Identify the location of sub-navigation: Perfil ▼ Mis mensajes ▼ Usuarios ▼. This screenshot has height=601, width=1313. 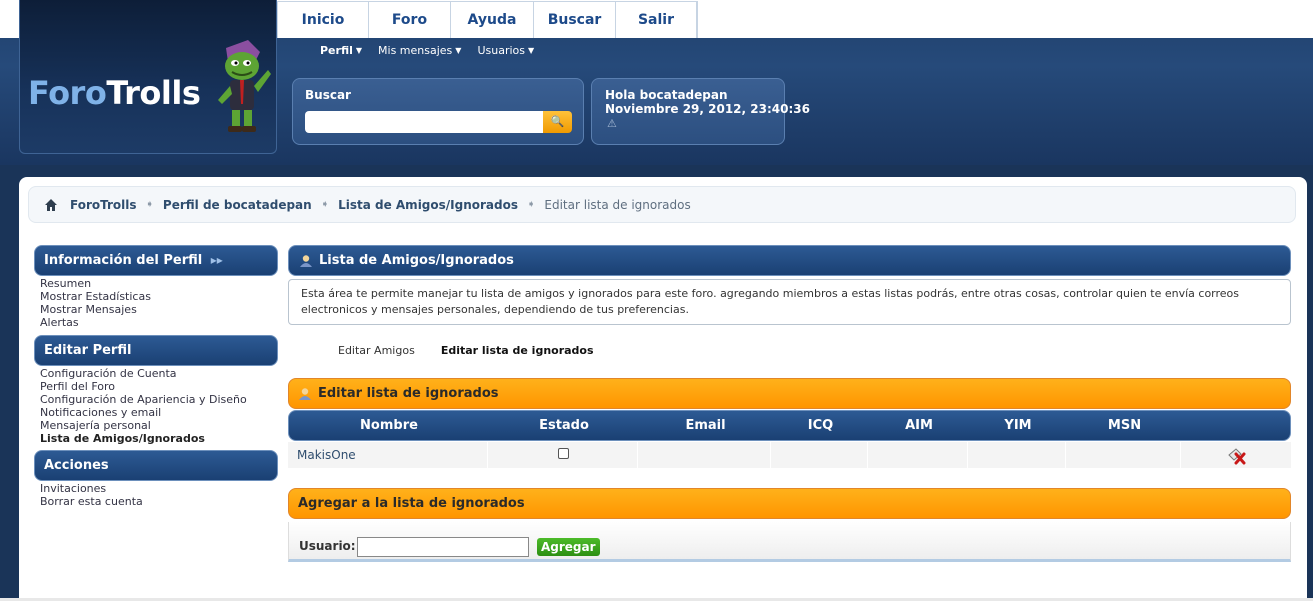
(427, 50).